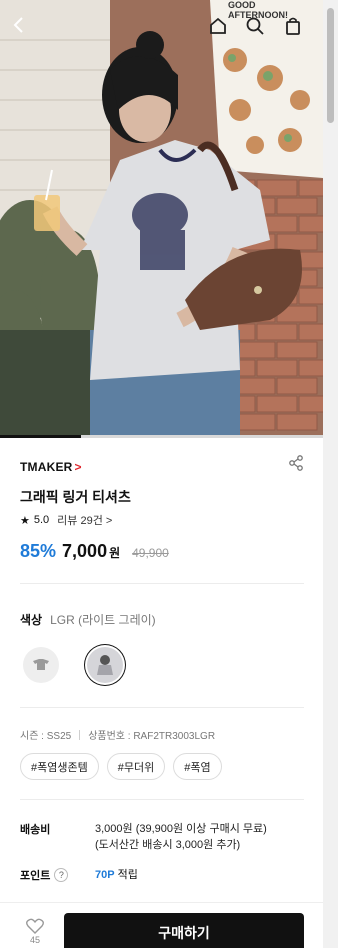  Describe the element at coordinates (152, 736) in the screenshot. I see `product-number: 상품번호 : RAF2TR3003LGR` at that location.